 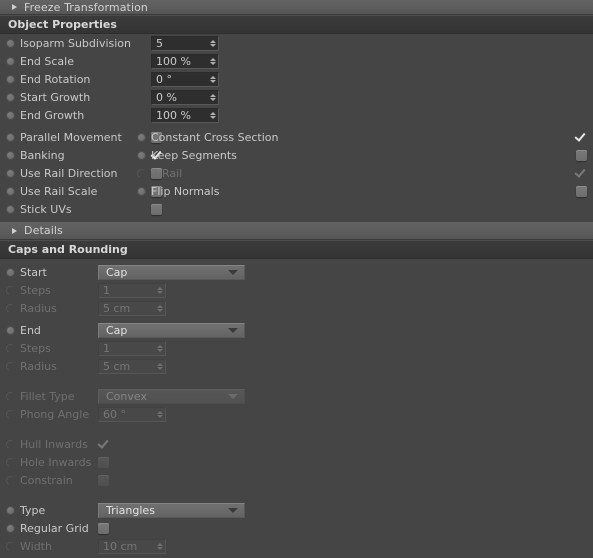 What do you see at coordinates (296, 510) in the screenshot?
I see `row-type: Type Triangles` at bounding box center [296, 510].